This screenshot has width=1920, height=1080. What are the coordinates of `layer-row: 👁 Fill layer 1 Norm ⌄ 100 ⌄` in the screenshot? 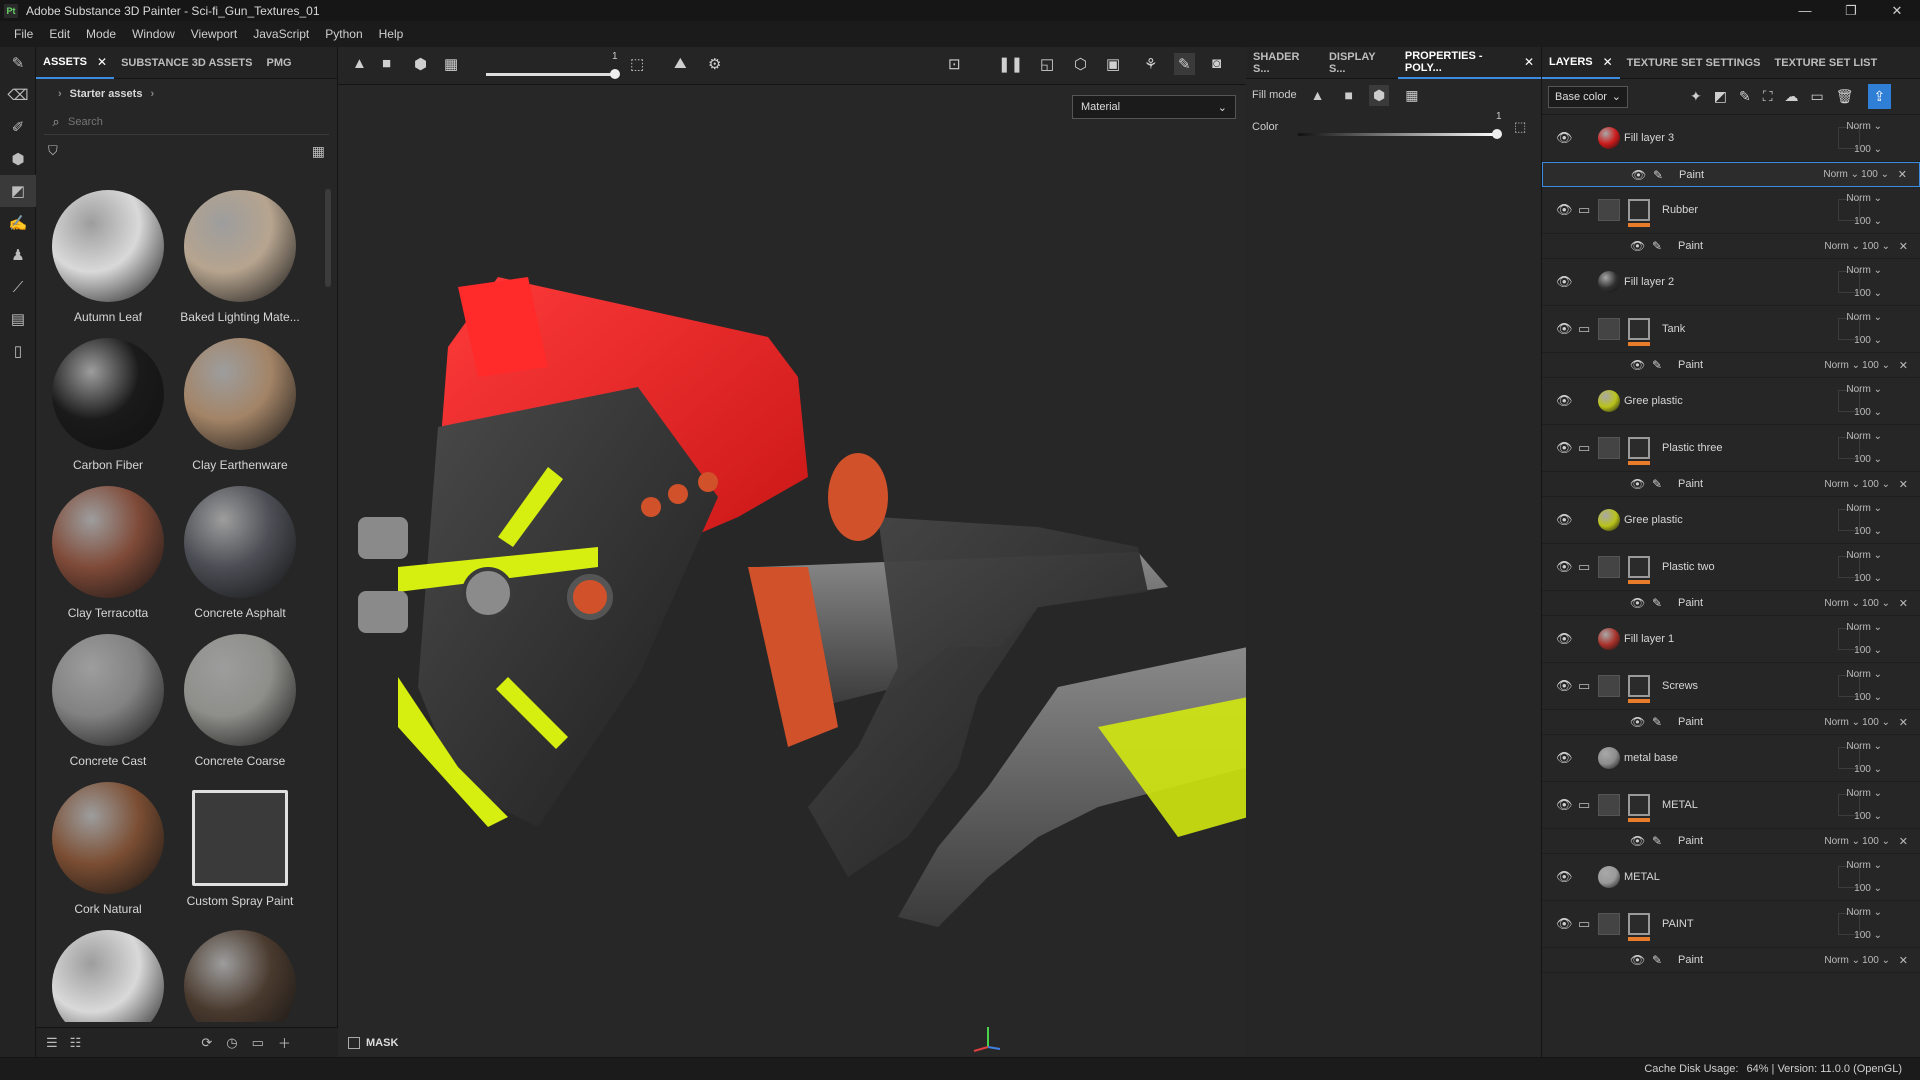 It's located at (1731, 639).